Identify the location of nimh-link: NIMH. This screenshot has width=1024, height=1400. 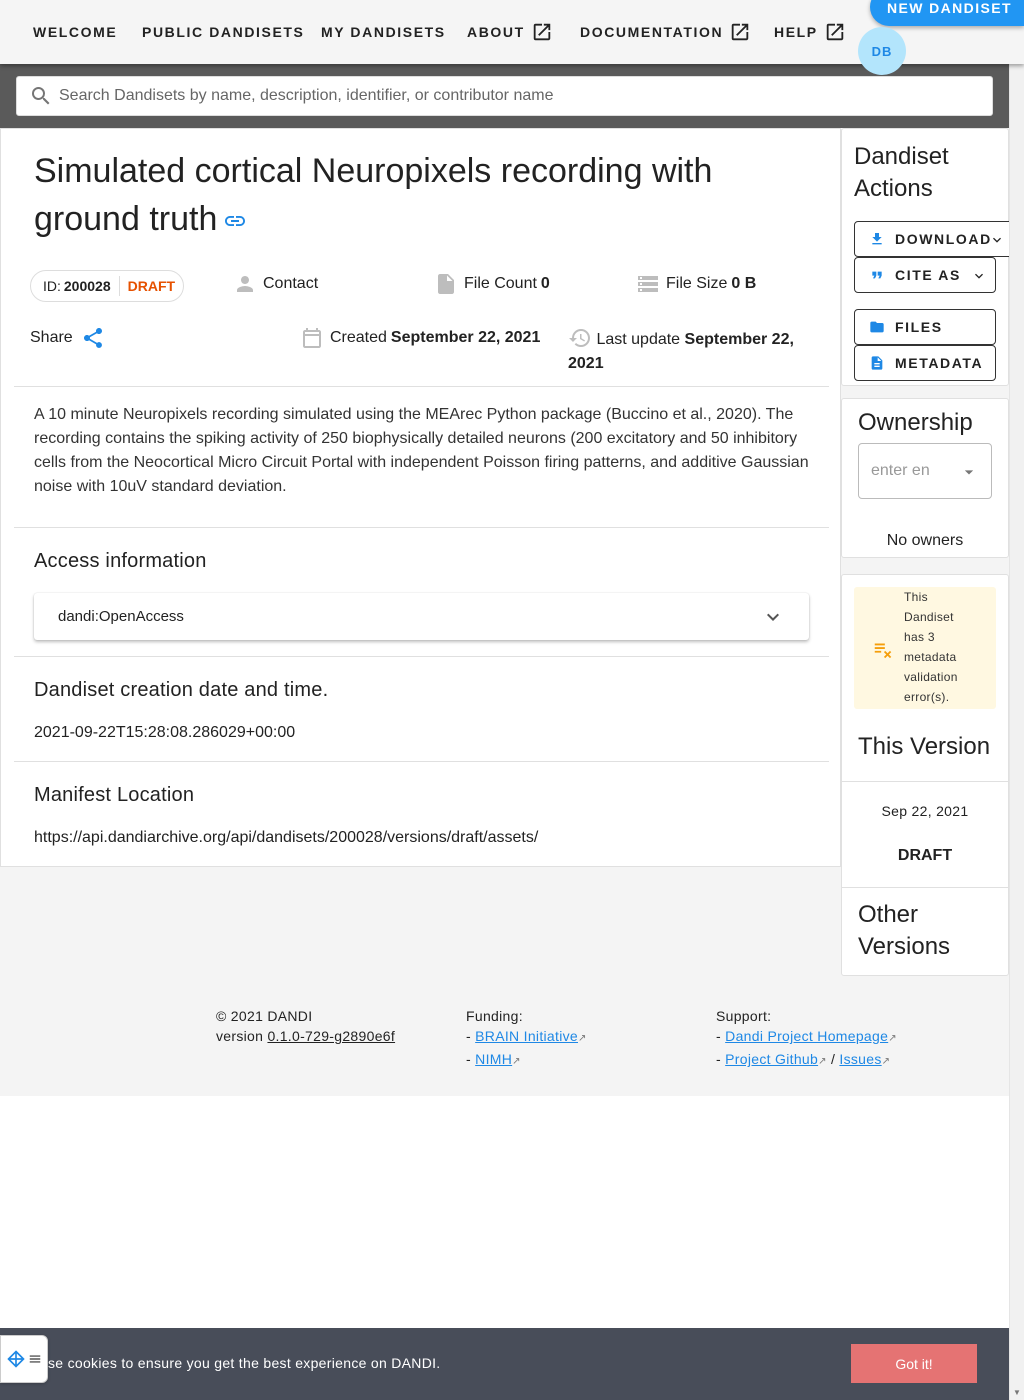
(493, 1059).